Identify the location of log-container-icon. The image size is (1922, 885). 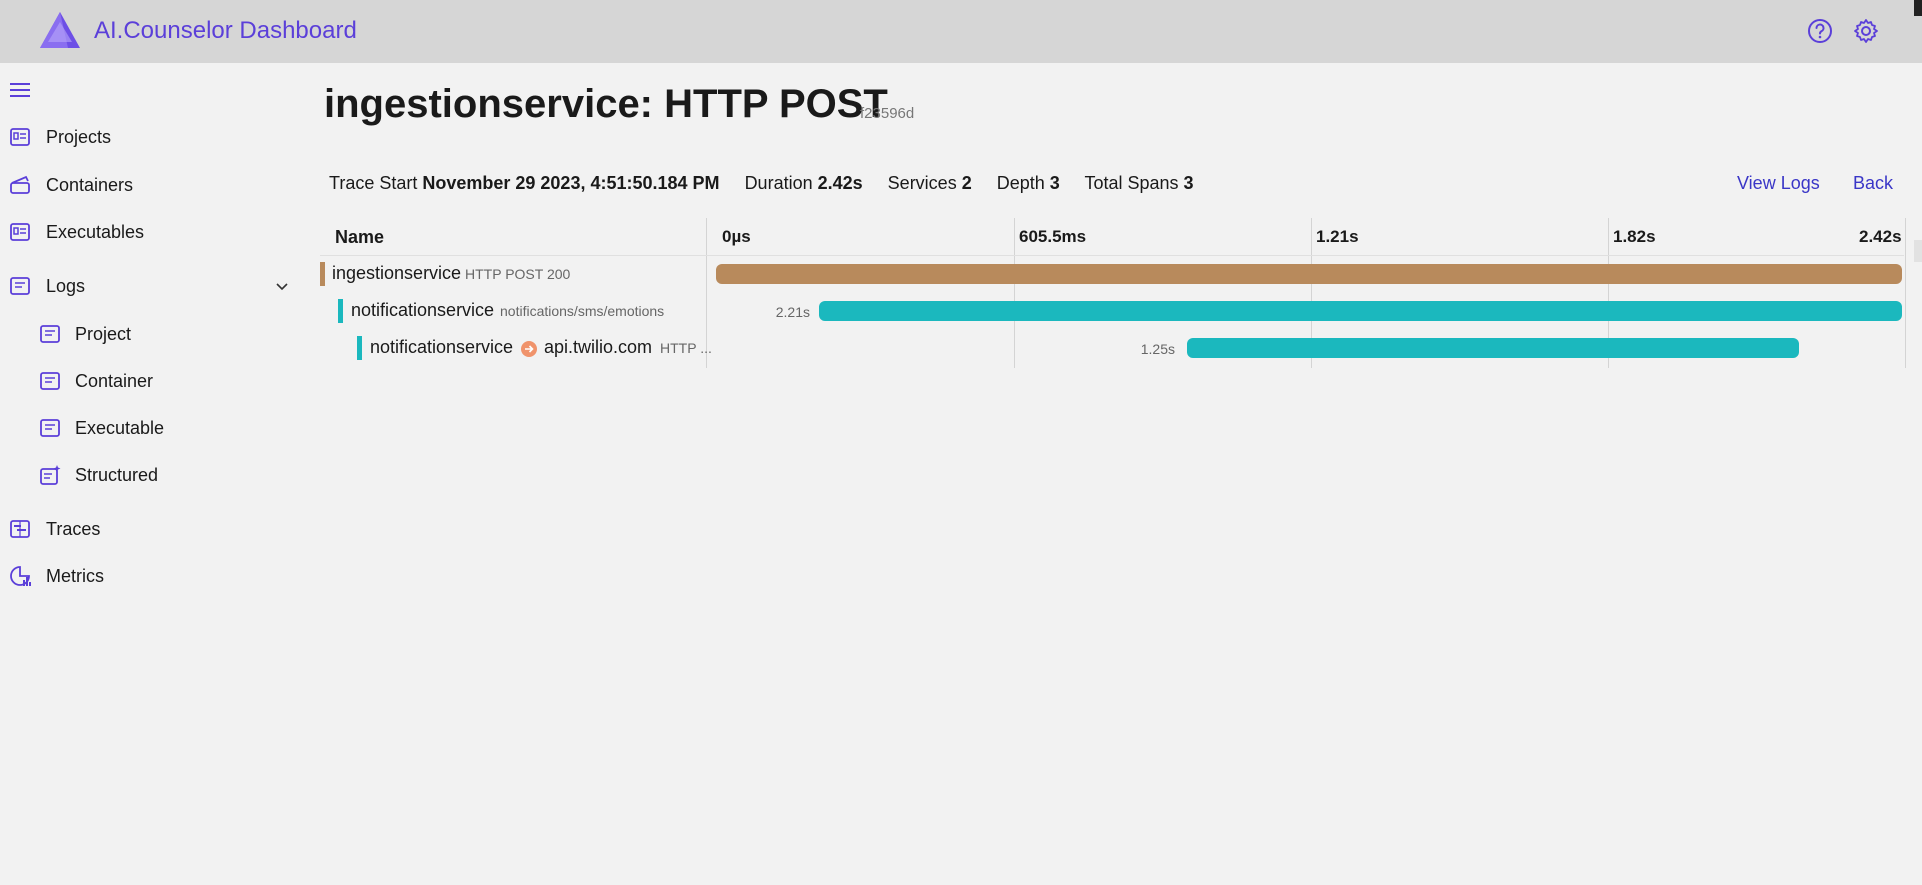
(50, 381).